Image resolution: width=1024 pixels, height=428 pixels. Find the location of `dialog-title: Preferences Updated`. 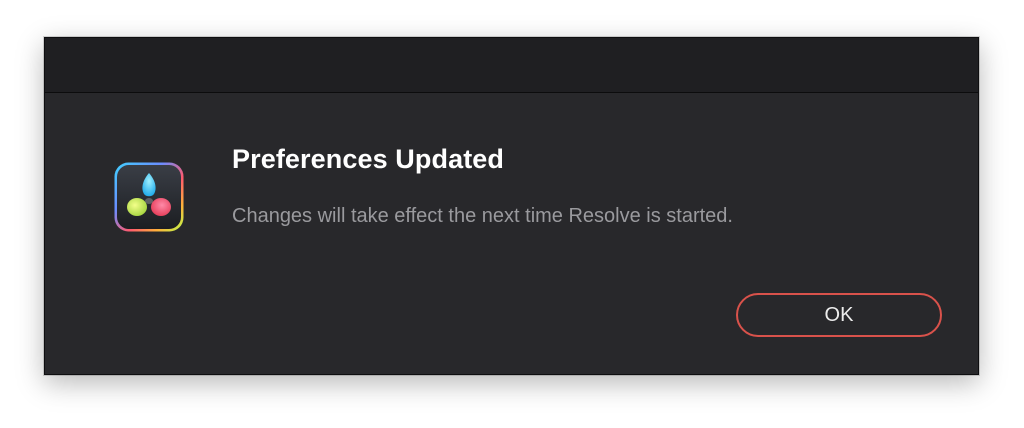

dialog-title: Preferences Updated is located at coordinates (368, 159).